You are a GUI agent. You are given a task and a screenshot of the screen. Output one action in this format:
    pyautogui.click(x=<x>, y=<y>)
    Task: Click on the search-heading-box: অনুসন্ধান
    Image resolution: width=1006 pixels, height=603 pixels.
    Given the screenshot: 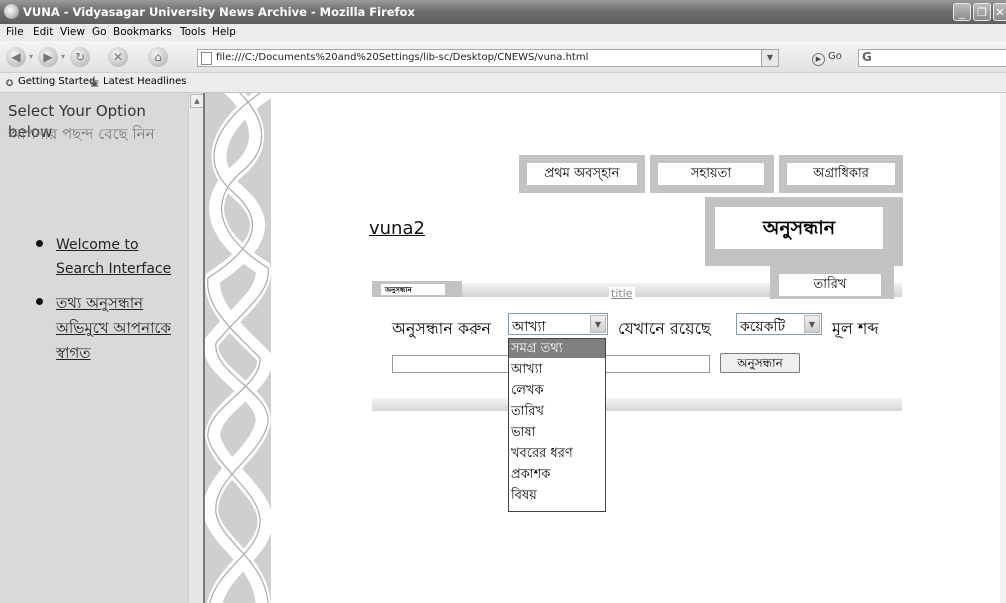 What is the action you would take?
    pyautogui.click(x=804, y=231)
    